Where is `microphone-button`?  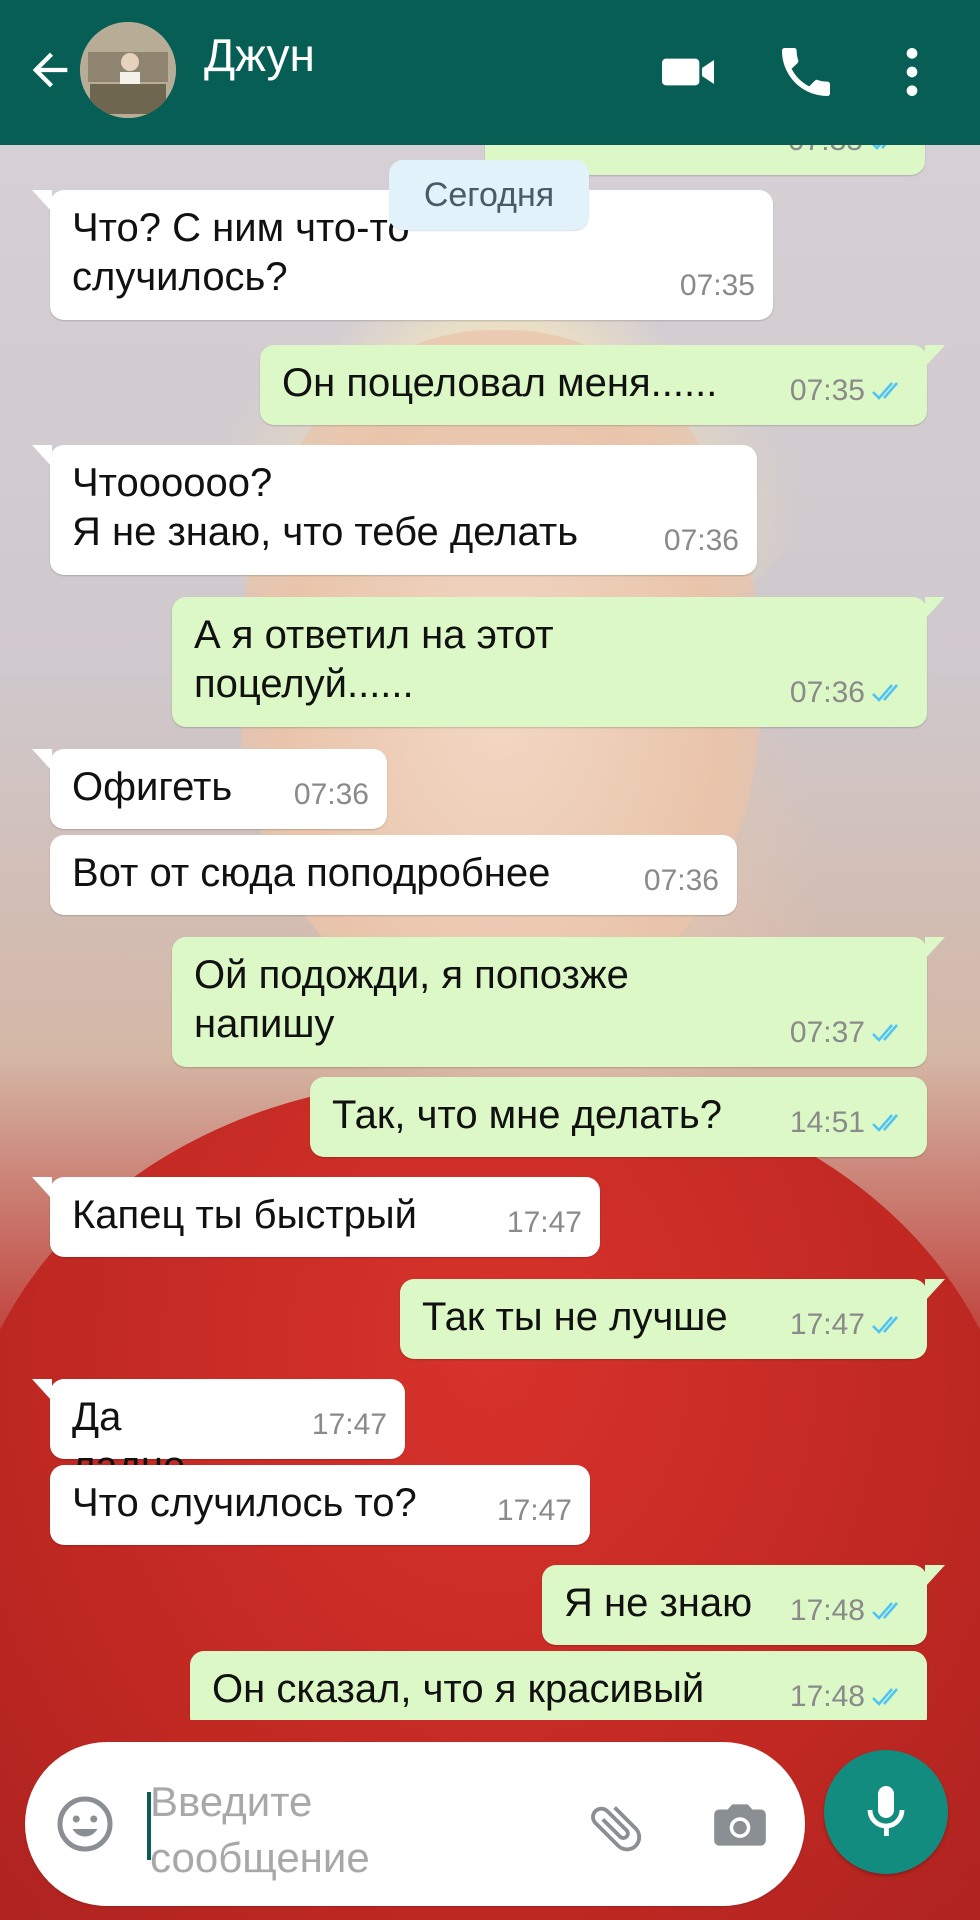 microphone-button is located at coordinates (886, 1812).